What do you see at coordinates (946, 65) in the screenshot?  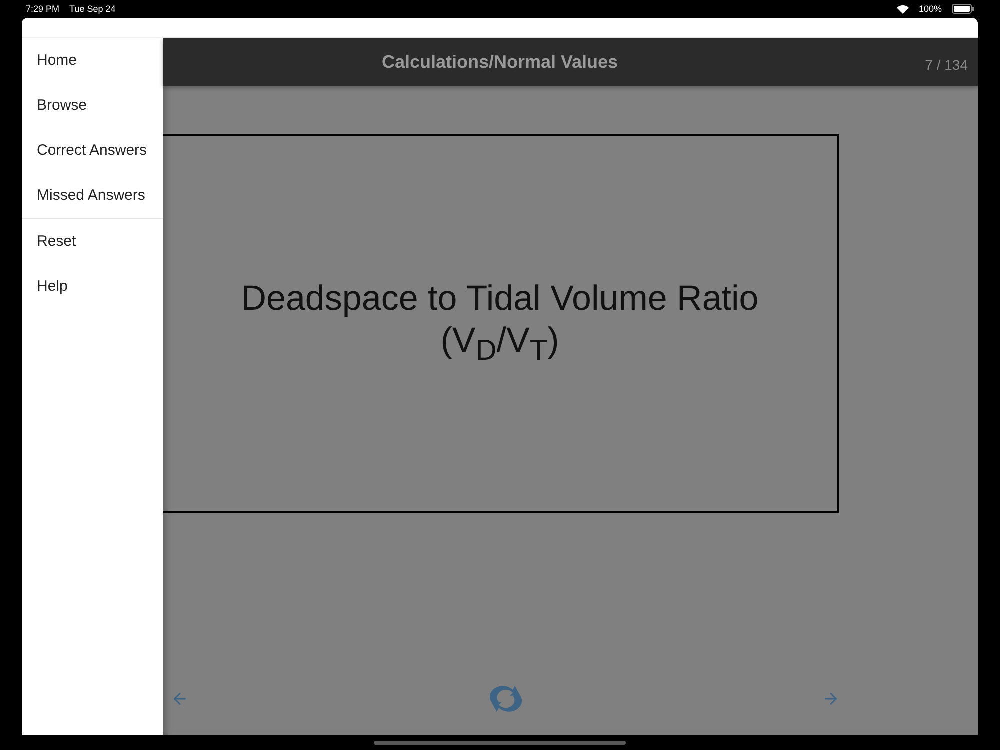 I see `card-counter: 7 / 134` at bounding box center [946, 65].